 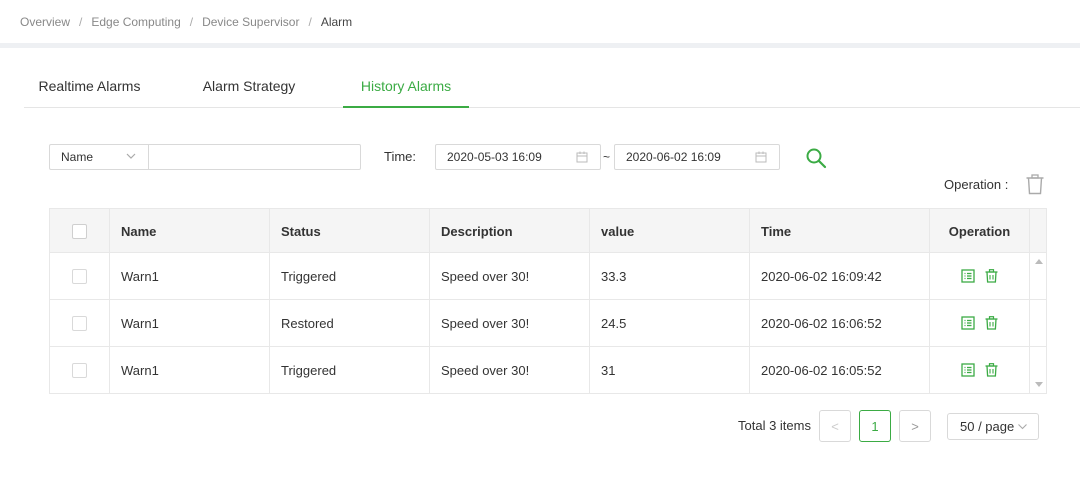 I want to click on select-all-checkbox, so click(x=79, y=231).